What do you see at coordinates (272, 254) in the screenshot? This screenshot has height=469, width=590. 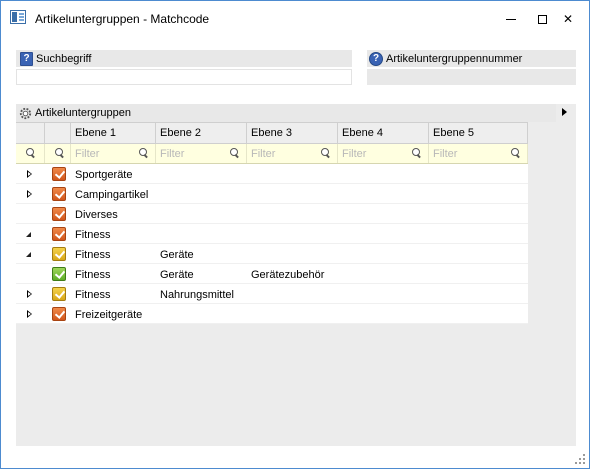 I see `table-row: Fitness Geräte` at bounding box center [272, 254].